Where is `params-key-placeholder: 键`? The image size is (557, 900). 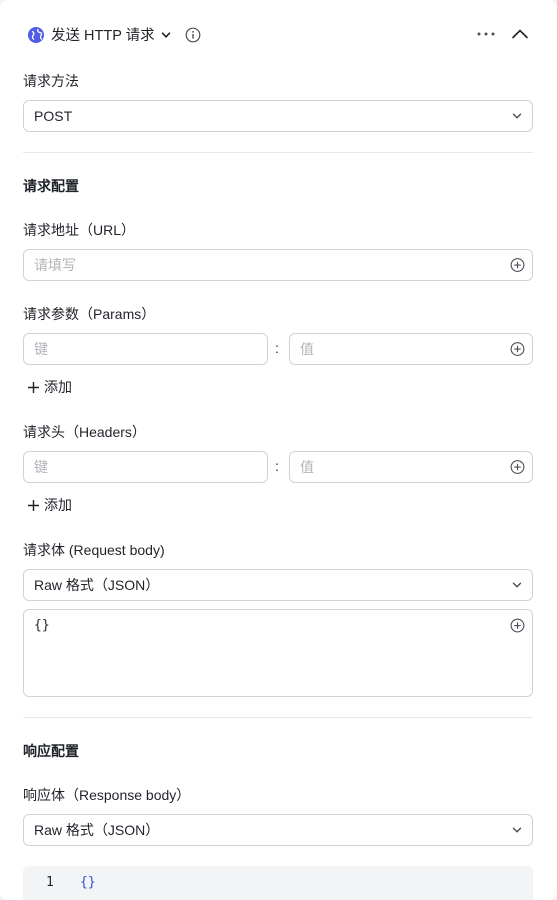 params-key-placeholder: 键 is located at coordinates (41, 349).